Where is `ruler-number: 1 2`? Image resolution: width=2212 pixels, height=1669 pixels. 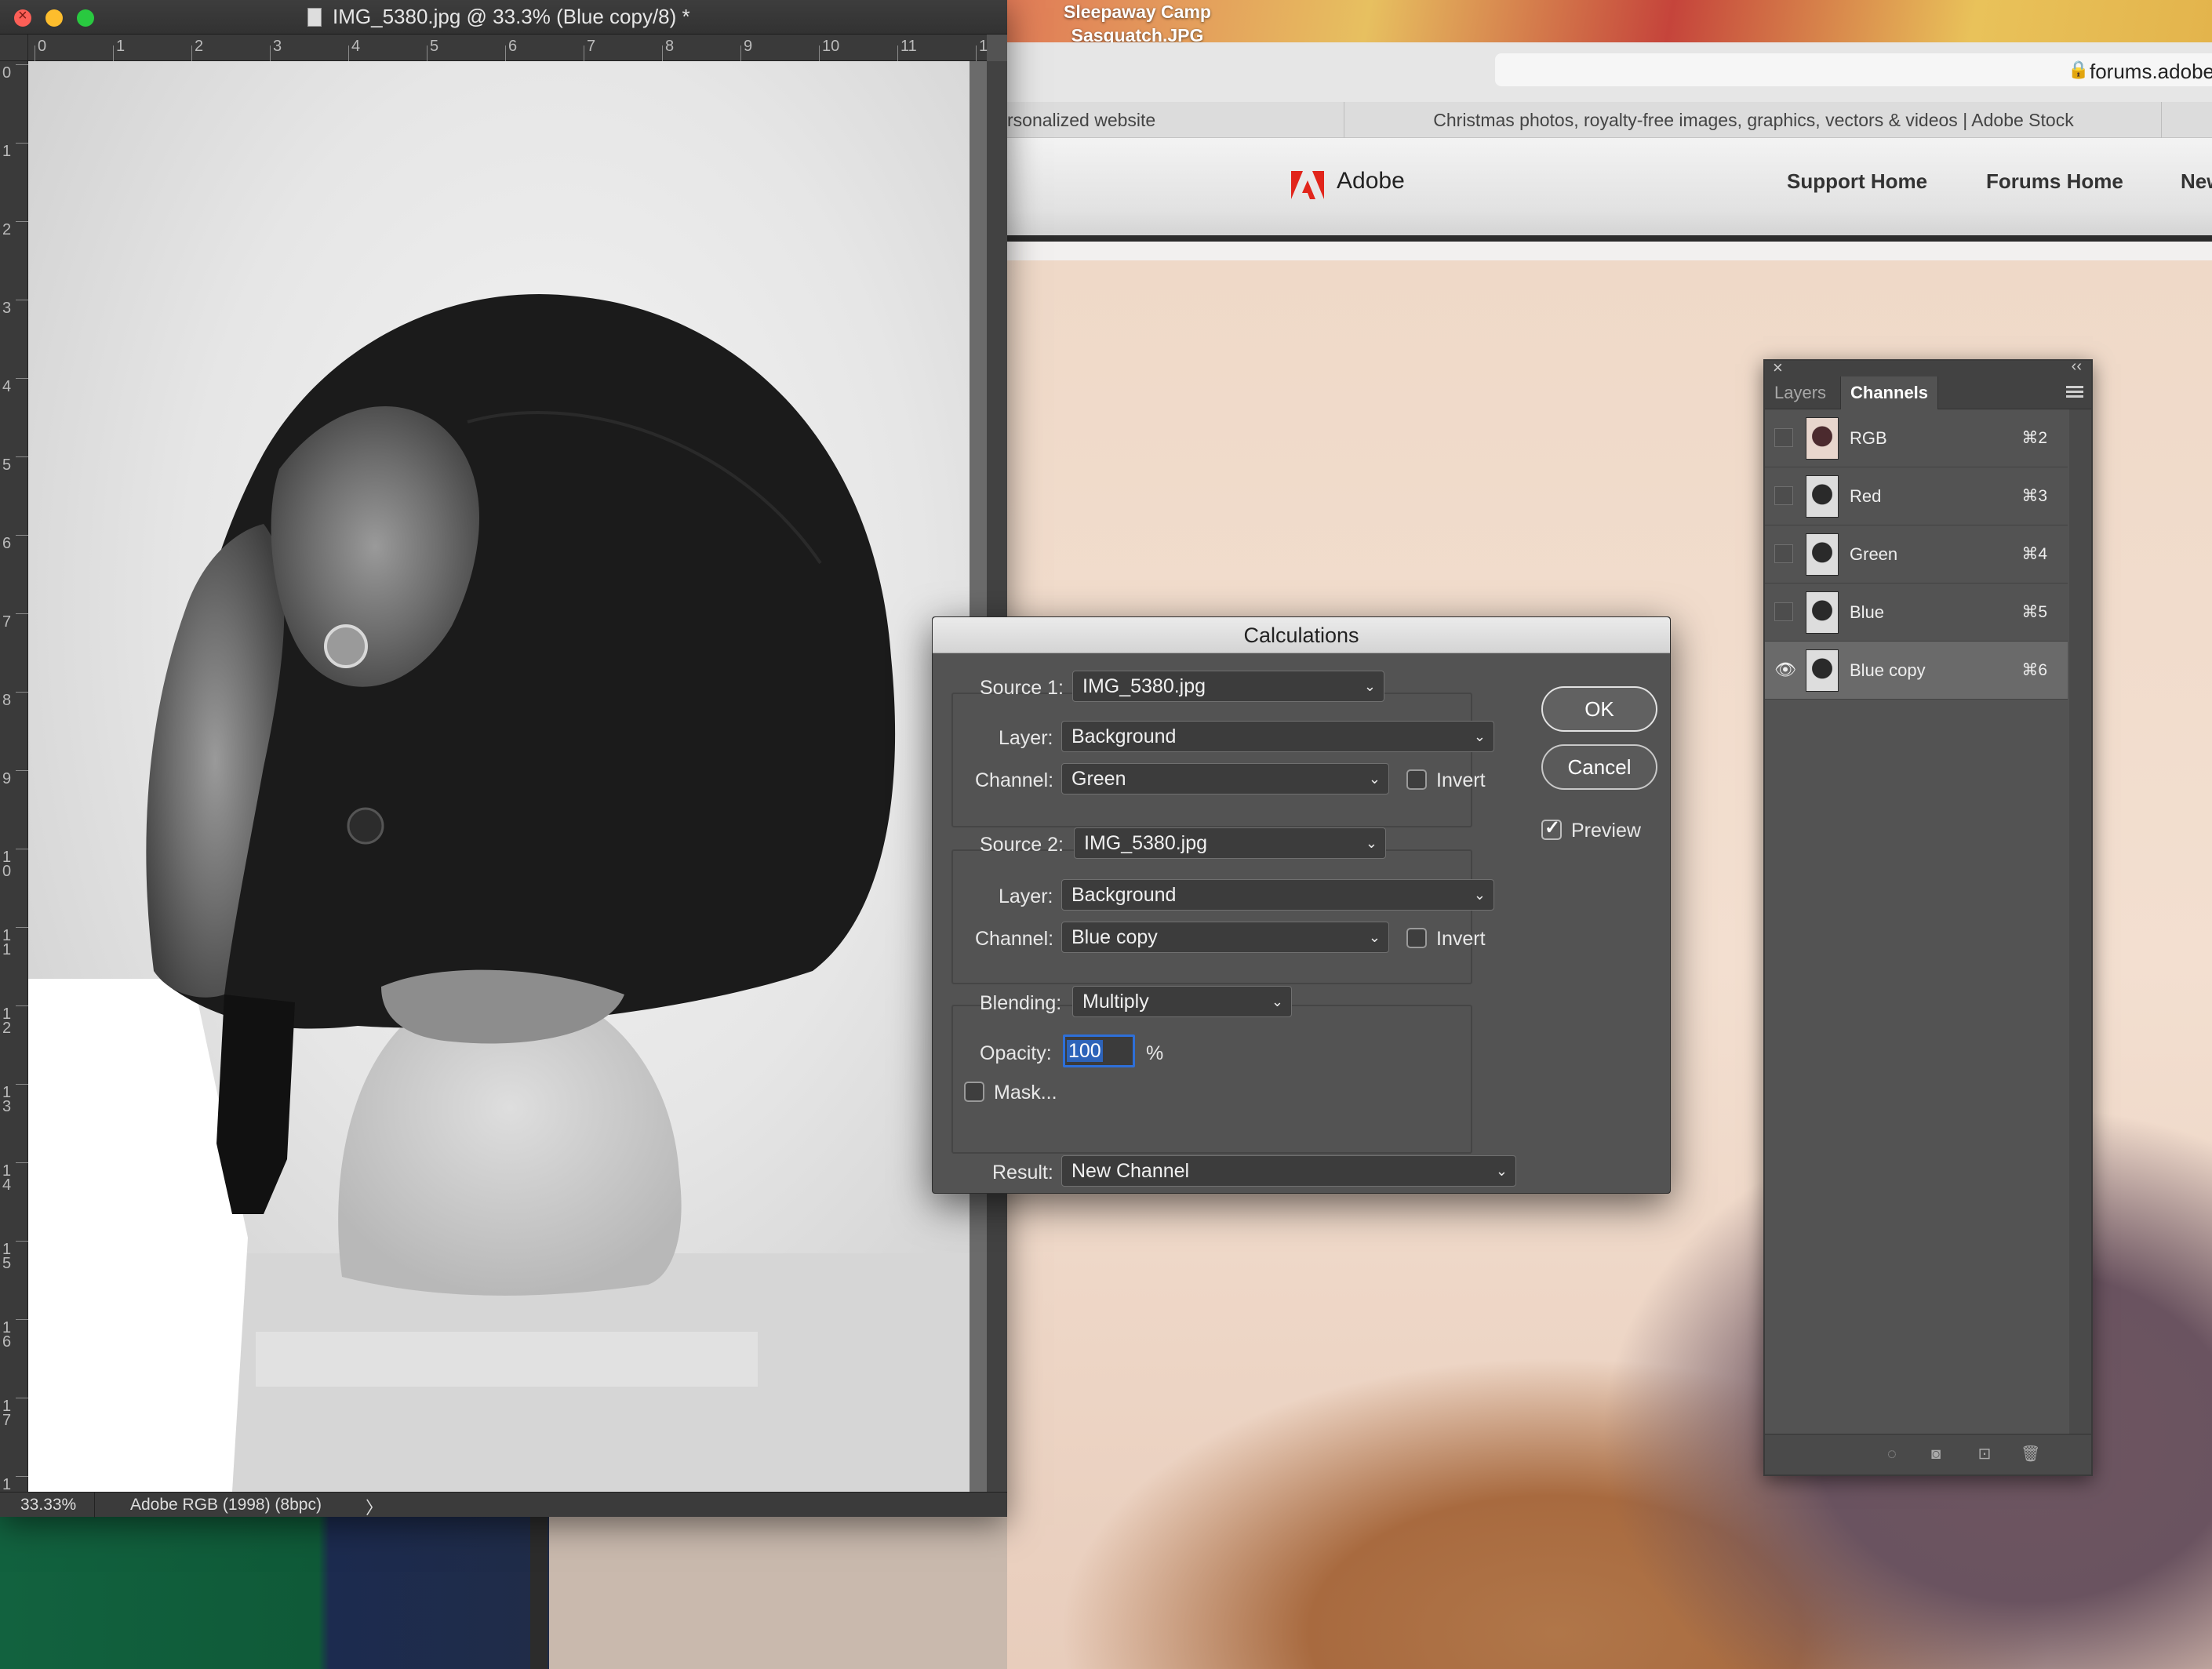
ruler-number: 1 2 is located at coordinates (7, 1021).